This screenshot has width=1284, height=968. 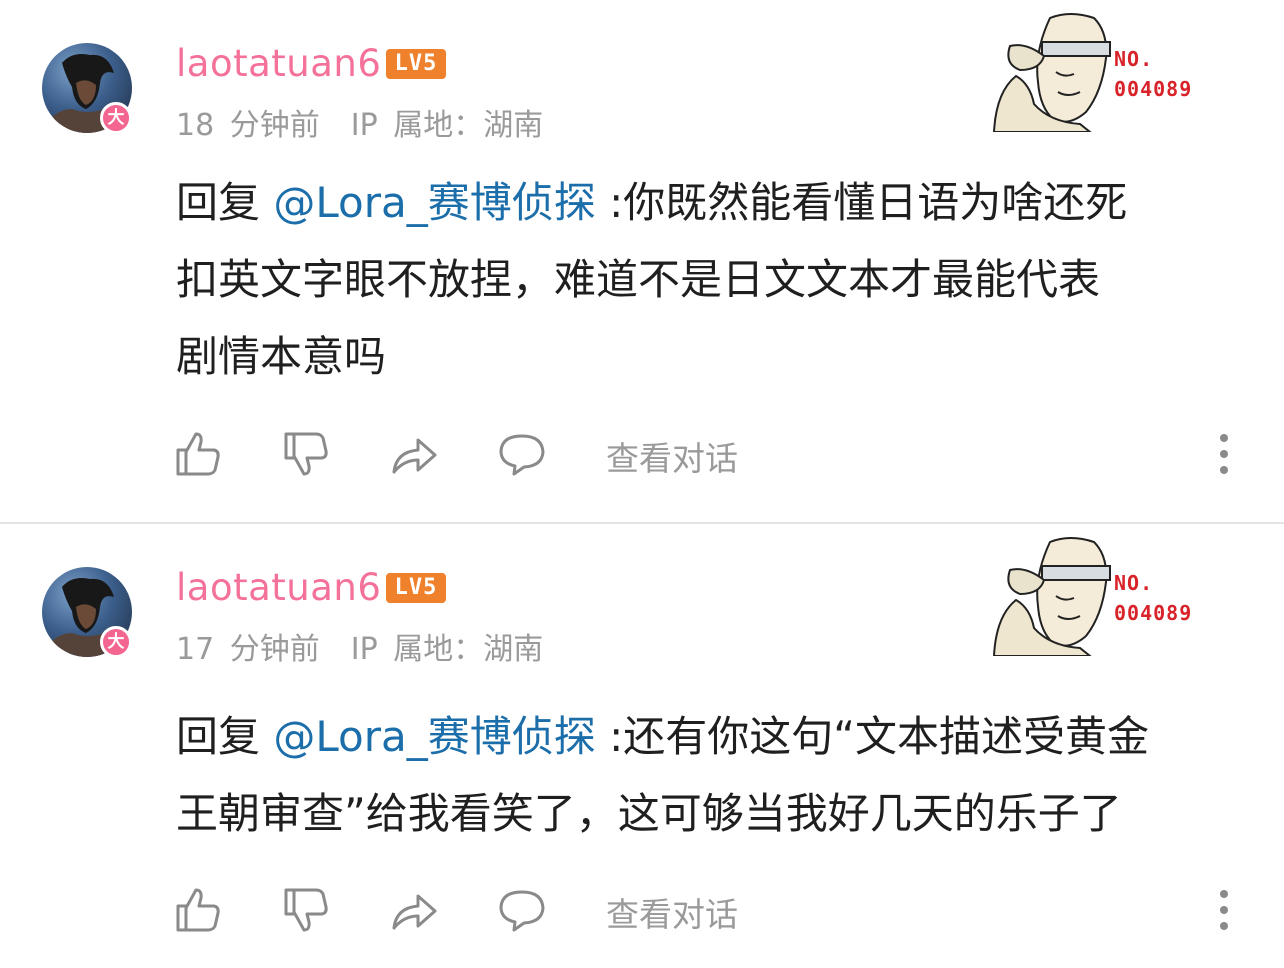 What do you see at coordinates (649, 813) in the screenshot?
I see `comment-line: 王朝审查”给我看笑了，这可够当我好几天的乐子了` at bounding box center [649, 813].